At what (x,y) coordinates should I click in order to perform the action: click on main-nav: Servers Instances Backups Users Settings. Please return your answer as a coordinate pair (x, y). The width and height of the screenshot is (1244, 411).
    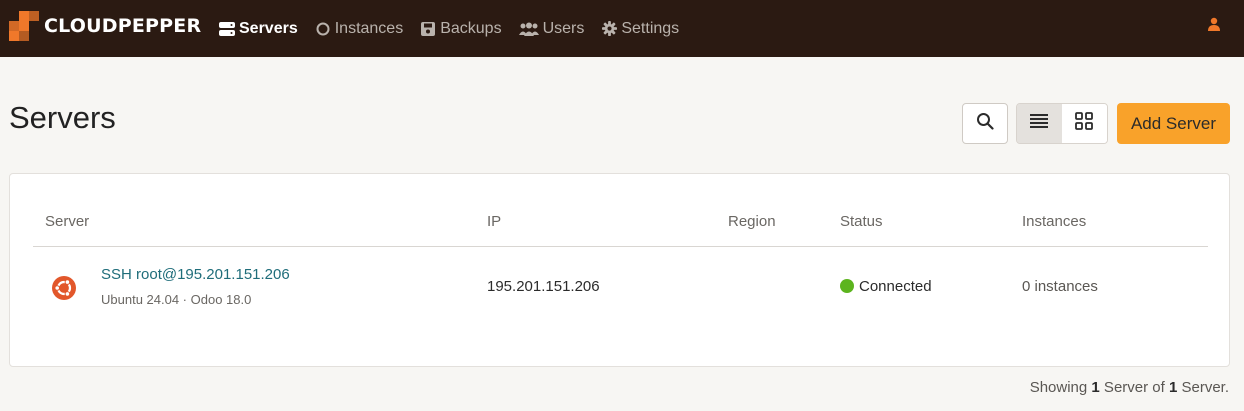
    Looking at the image, I should click on (457, 28).